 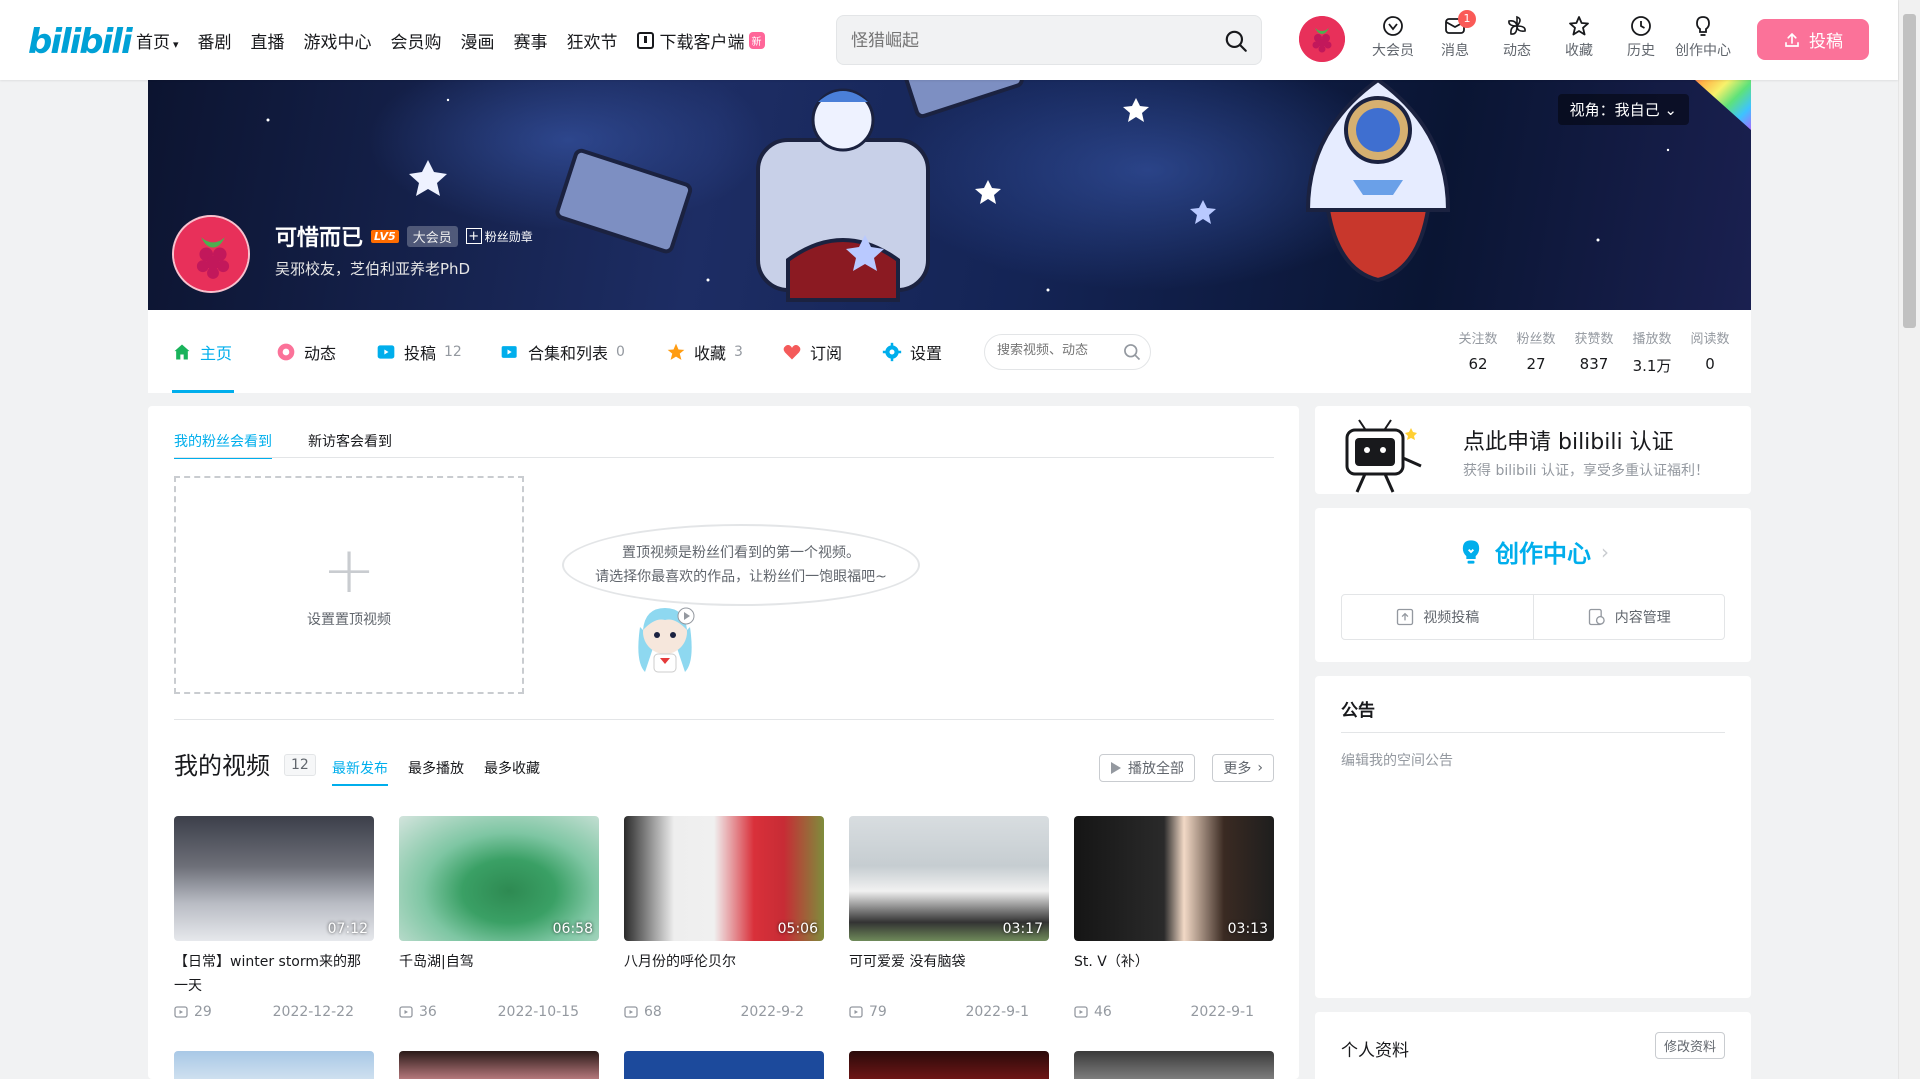 What do you see at coordinates (215, 40) in the screenshot?
I see `nav-anime: 番剧` at bounding box center [215, 40].